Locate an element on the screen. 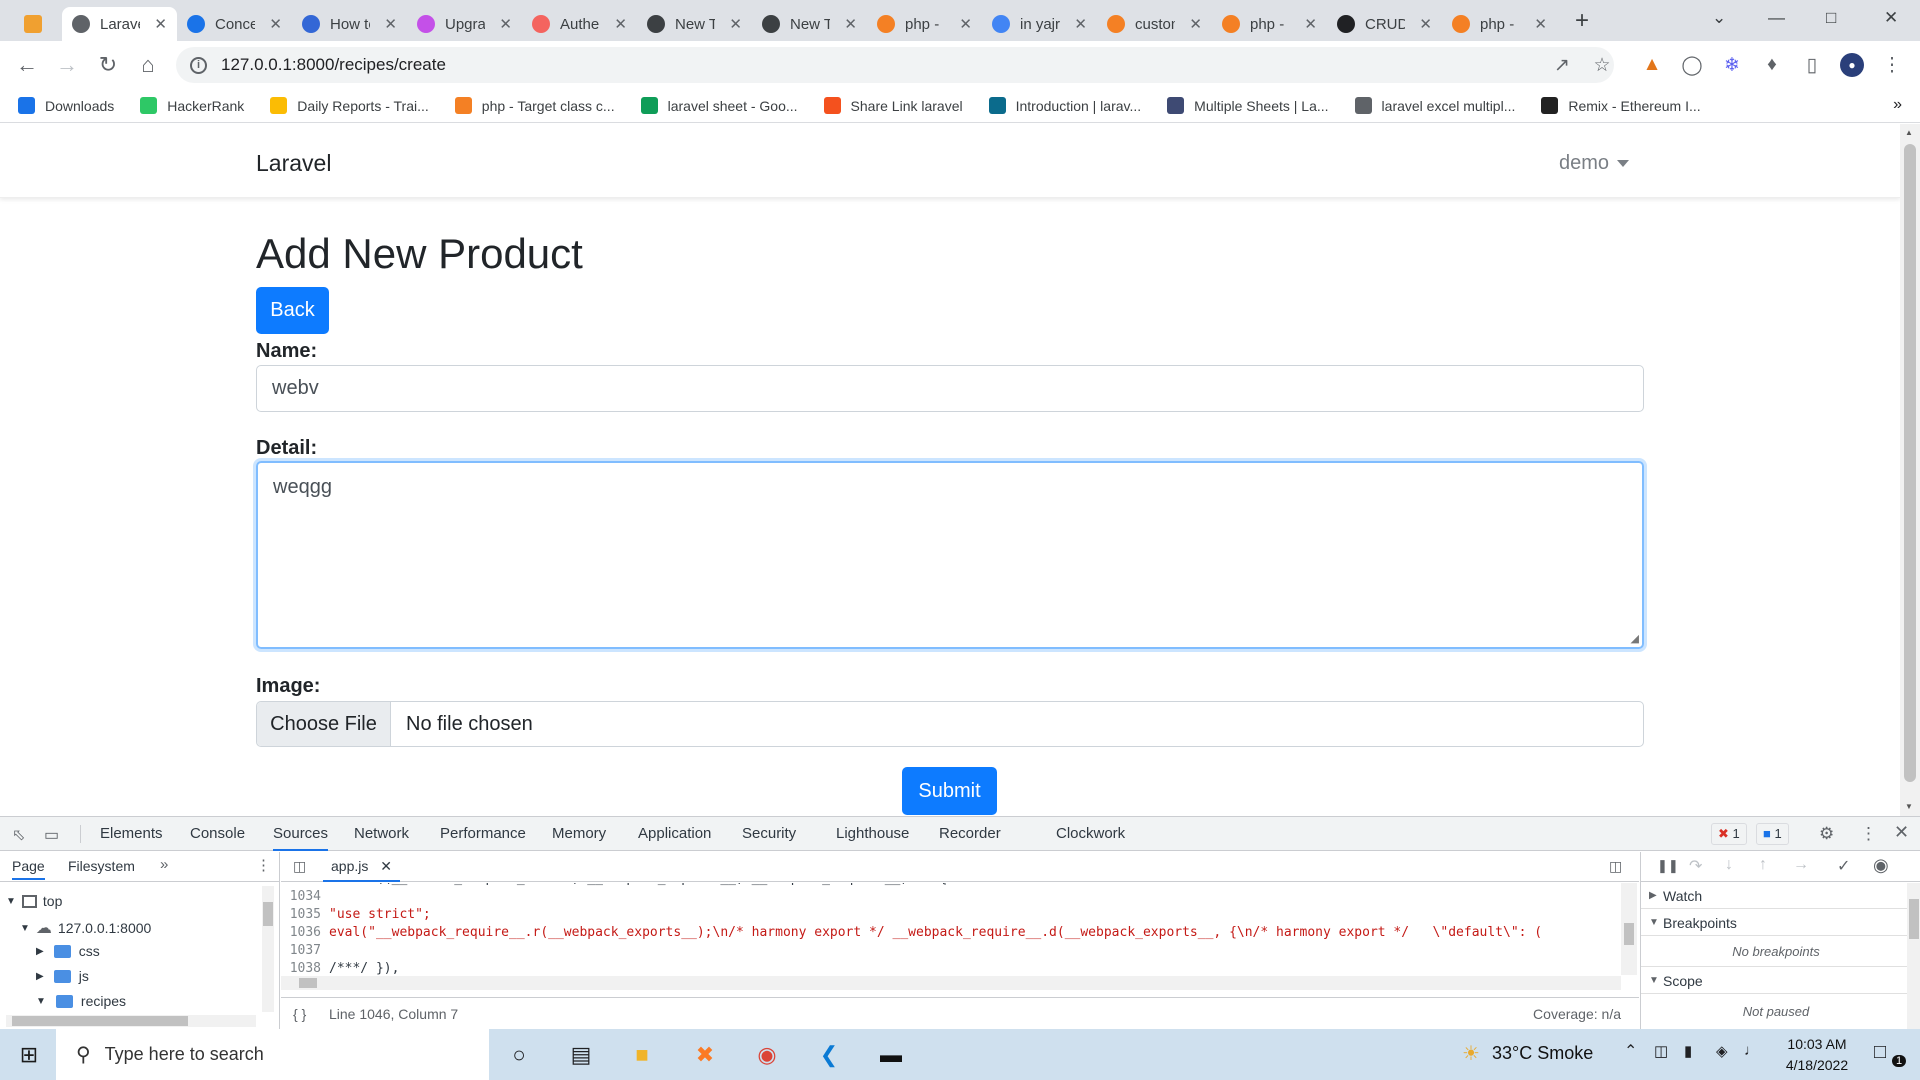  code-vscrollbar is located at coordinates (1629, 929).